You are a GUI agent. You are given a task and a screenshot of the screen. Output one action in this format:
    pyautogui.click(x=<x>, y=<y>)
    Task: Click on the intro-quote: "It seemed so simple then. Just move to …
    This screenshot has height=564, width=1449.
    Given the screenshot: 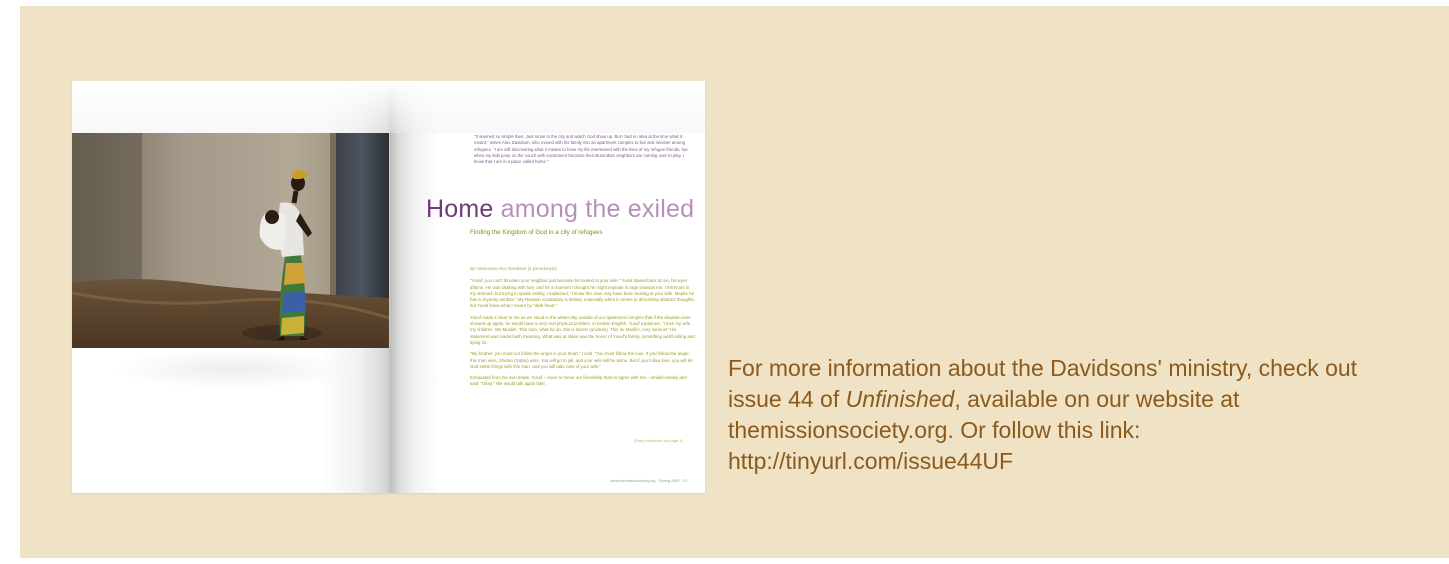 What is the action you would take?
    pyautogui.click(x=581, y=149)
    